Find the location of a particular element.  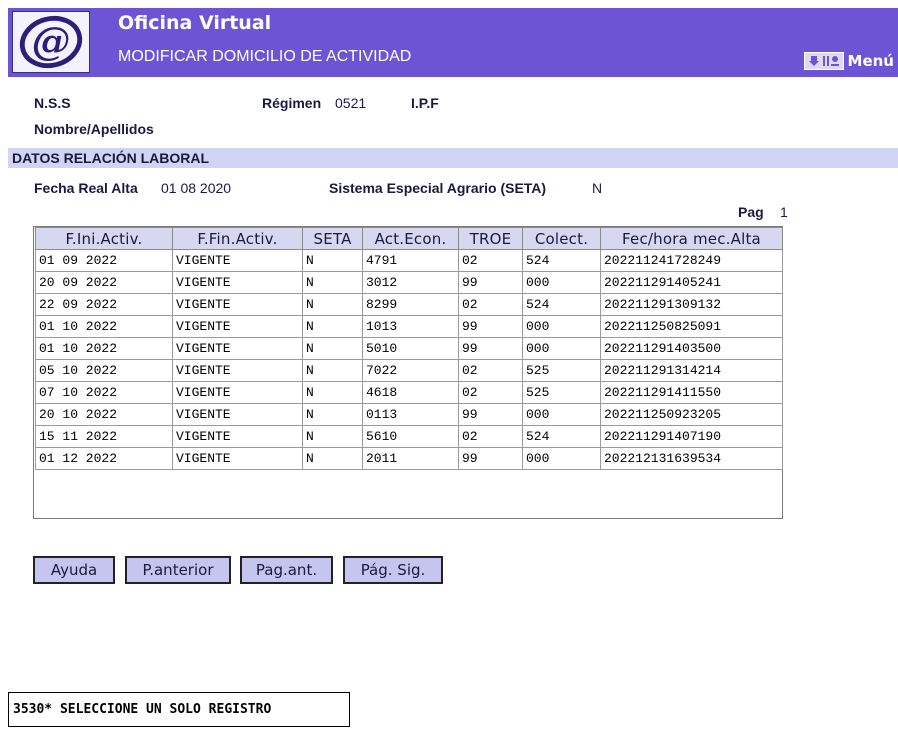

table-cell: 4618 is located at coordinates (410, 392).